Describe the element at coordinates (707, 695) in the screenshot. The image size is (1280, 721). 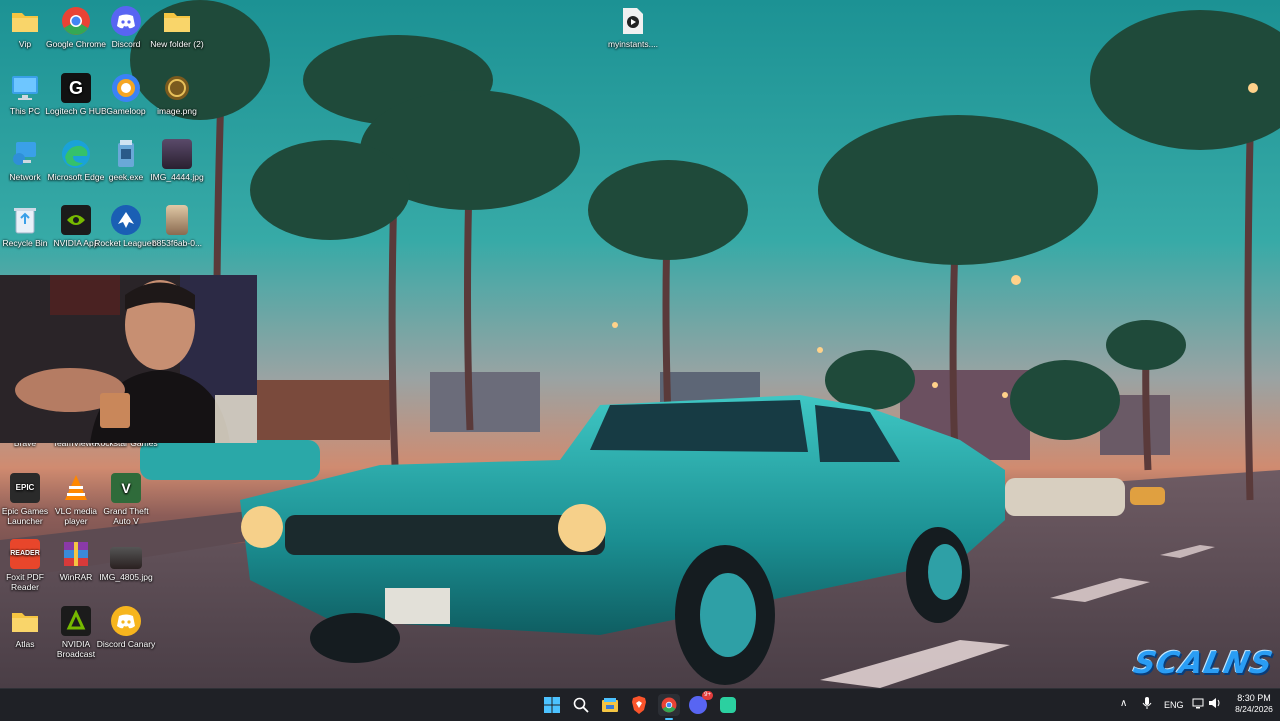
I see `notification-badge: 9+` at that location.